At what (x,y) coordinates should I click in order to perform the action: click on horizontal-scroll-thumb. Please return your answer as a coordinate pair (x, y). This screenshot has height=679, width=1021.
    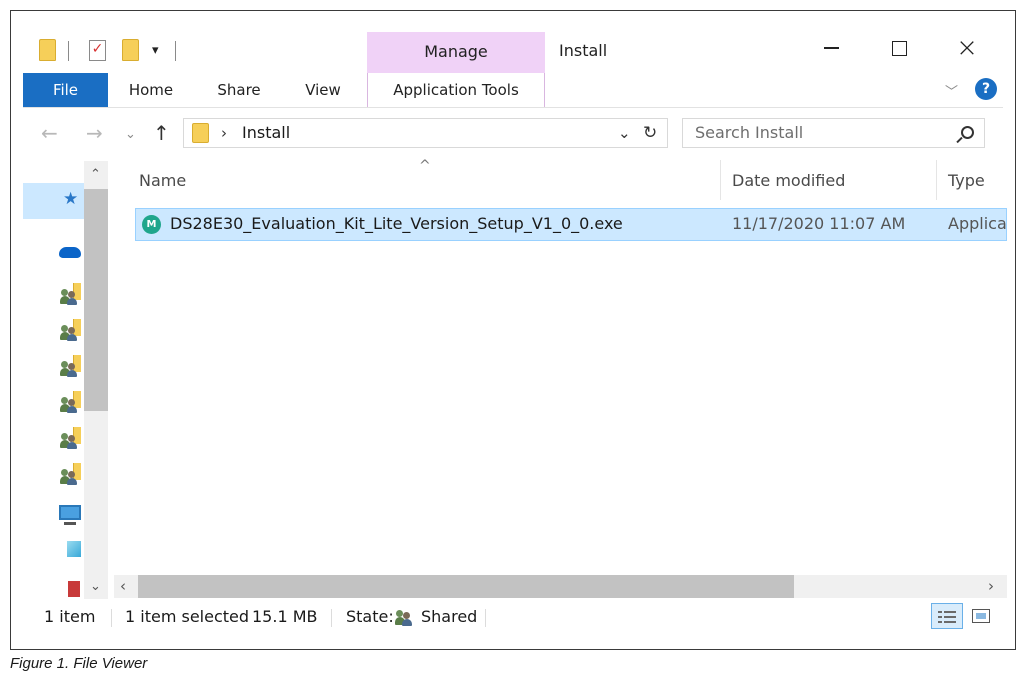
    Looking at the image, I should click on (466, 586).